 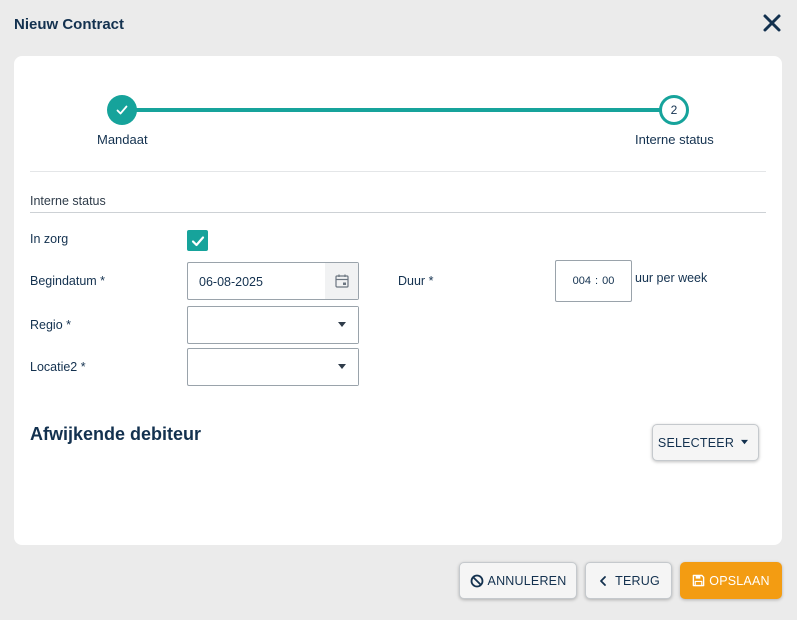 I want to click on regio-select, so click(x=273, y=325).